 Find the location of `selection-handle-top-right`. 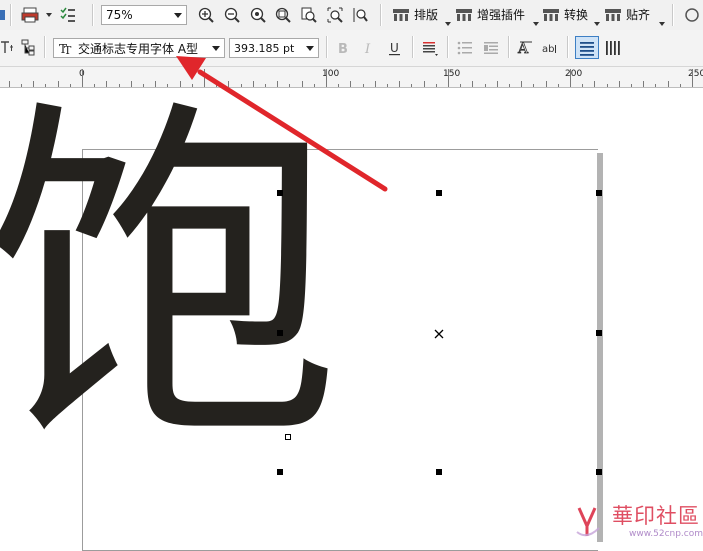

selection-handle-top-right is located at coordinates (599, 193).